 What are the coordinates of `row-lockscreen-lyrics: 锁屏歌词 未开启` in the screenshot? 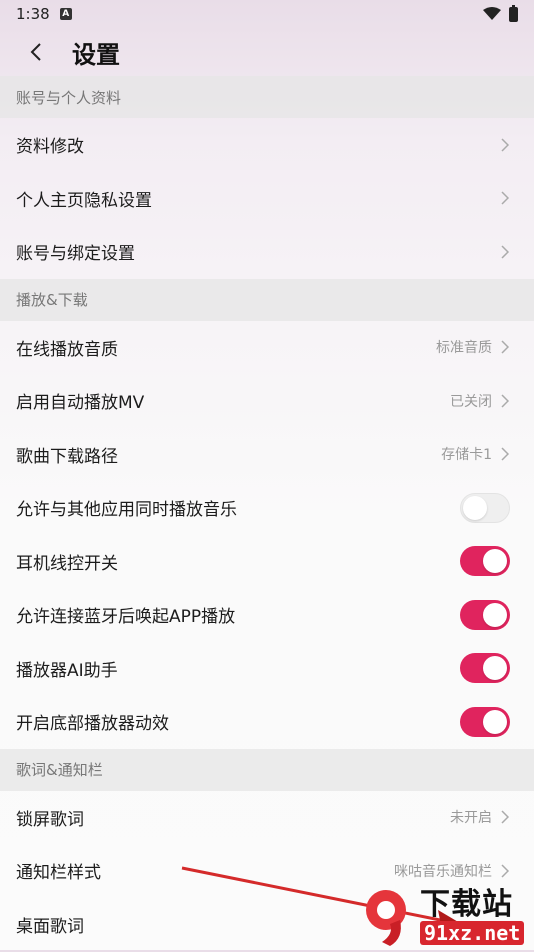 It's located at (267, 818).